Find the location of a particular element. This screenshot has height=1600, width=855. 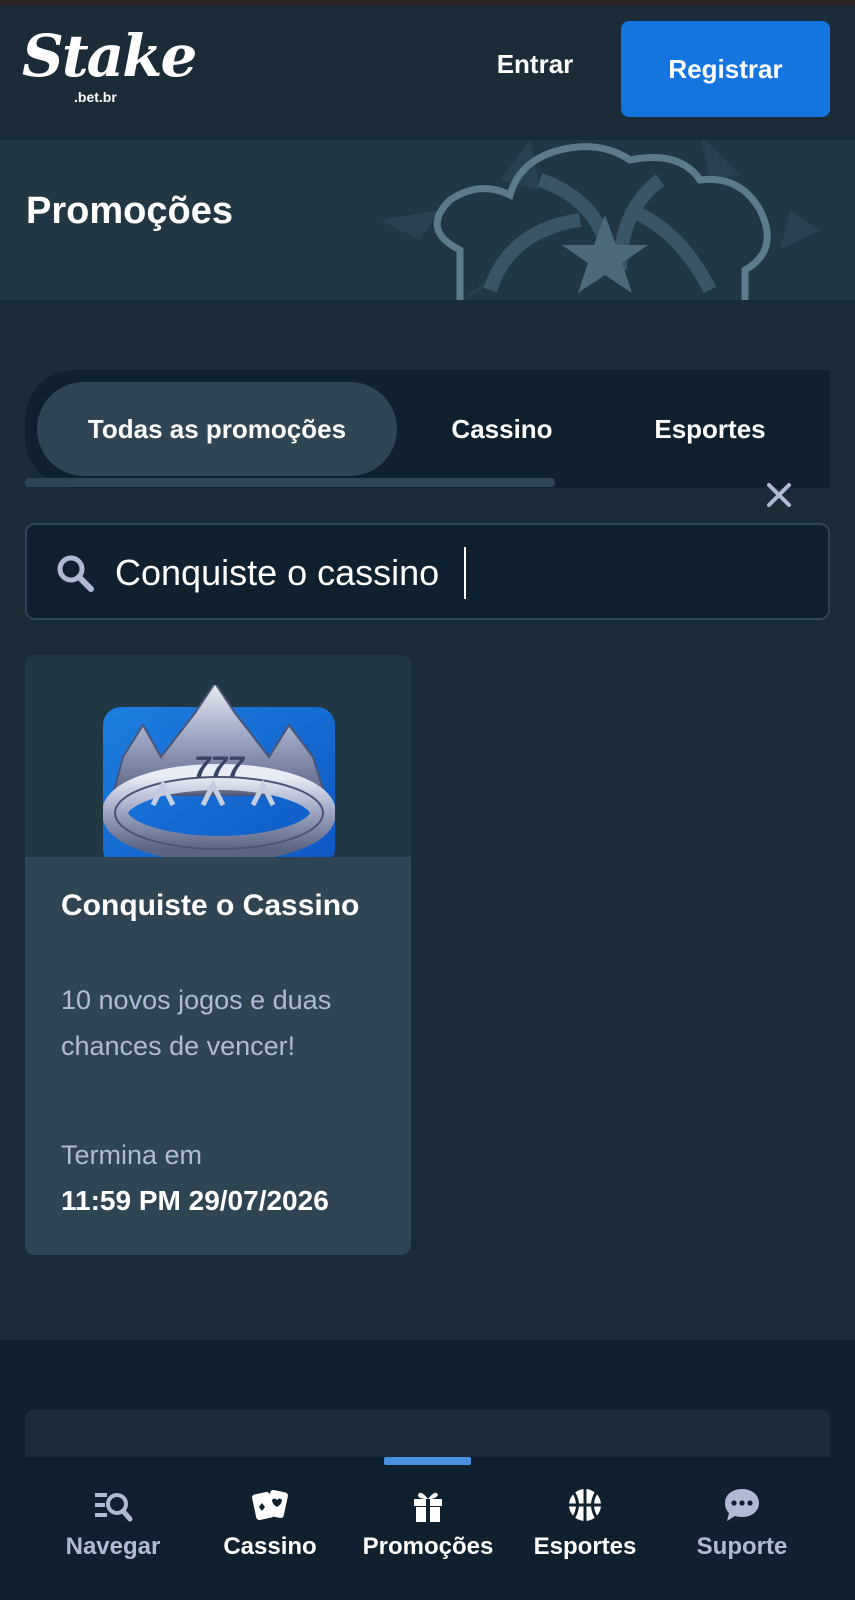

nav-item-casino: Cassino is located at coordinates (270, 1535).